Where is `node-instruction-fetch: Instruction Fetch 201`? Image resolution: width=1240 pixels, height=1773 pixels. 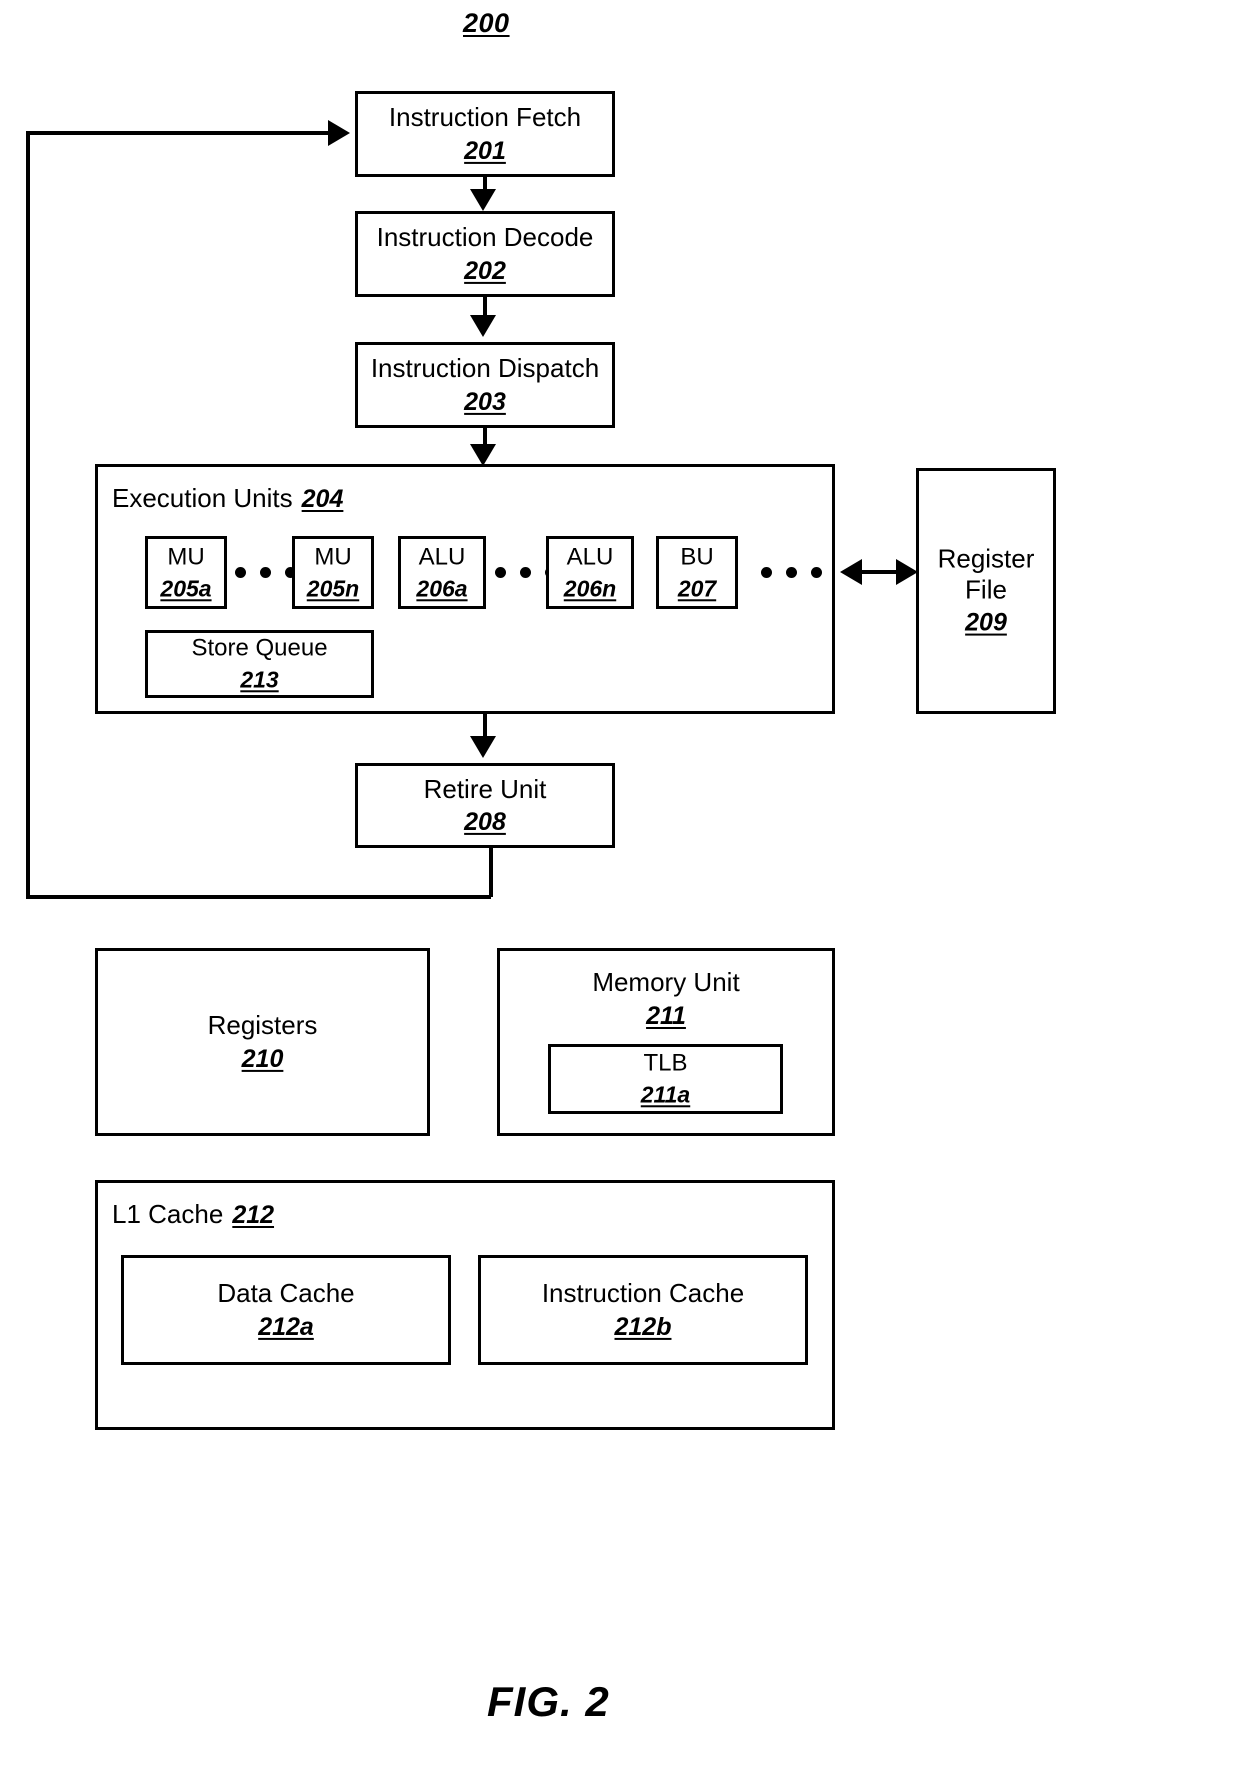
node-instruction-fetch: Instruction Fetch 201 is located at coordinates (485, 134).